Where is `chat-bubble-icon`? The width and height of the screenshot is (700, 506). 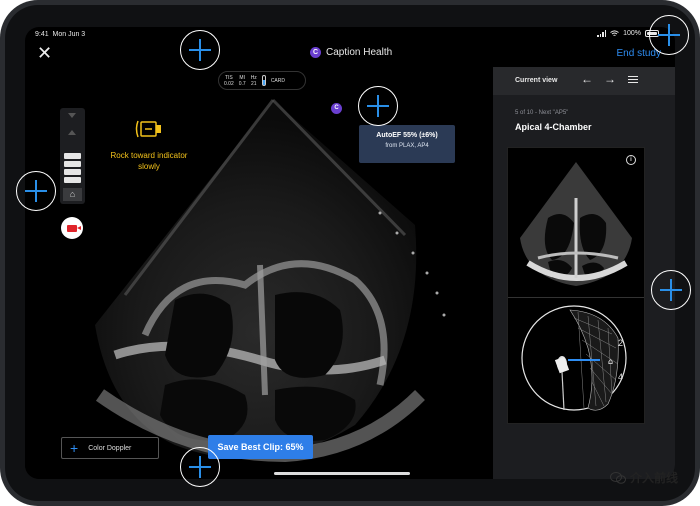 chat-bubble-icon is located at coordinates (617, 477).